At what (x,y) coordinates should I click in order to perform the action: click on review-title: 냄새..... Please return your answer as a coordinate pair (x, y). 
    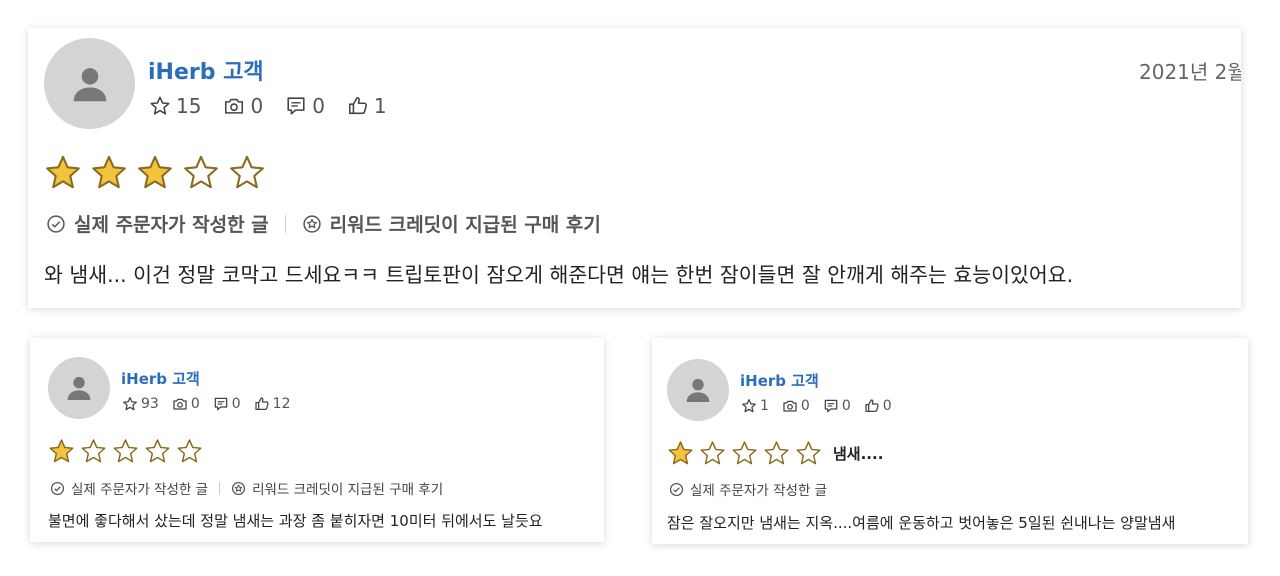
    Looking at the image, I should click on (858, 454).